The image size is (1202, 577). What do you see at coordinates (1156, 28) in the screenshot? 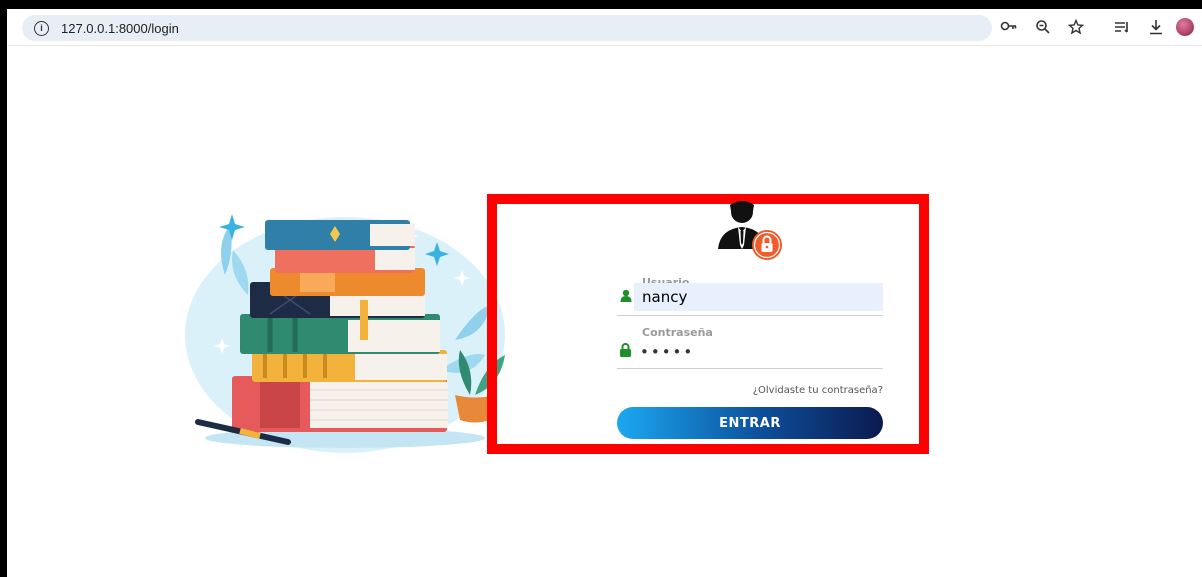
I see `download-icon` at bounding box center [1156, 28].